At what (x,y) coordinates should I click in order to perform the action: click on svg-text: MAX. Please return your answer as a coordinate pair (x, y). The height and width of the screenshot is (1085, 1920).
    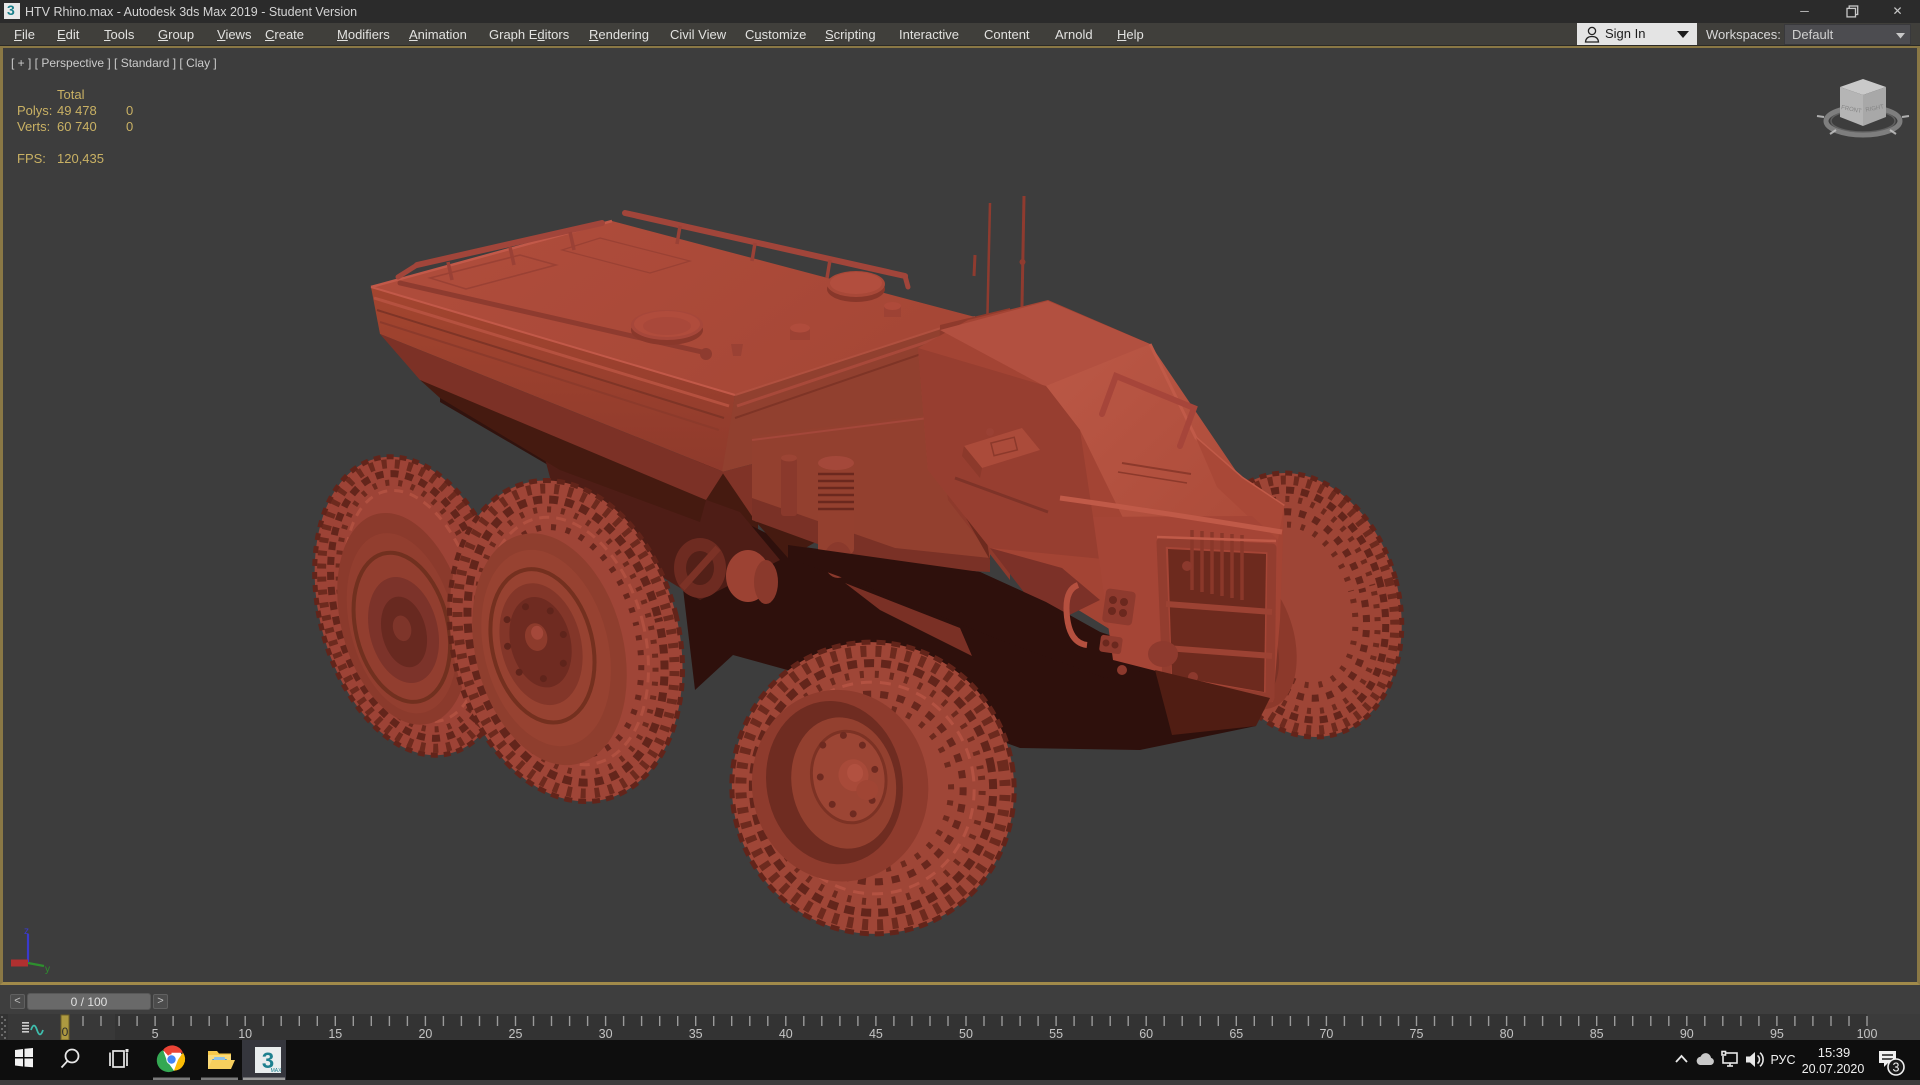
    Looking at the image, I should click on (277, 1071).